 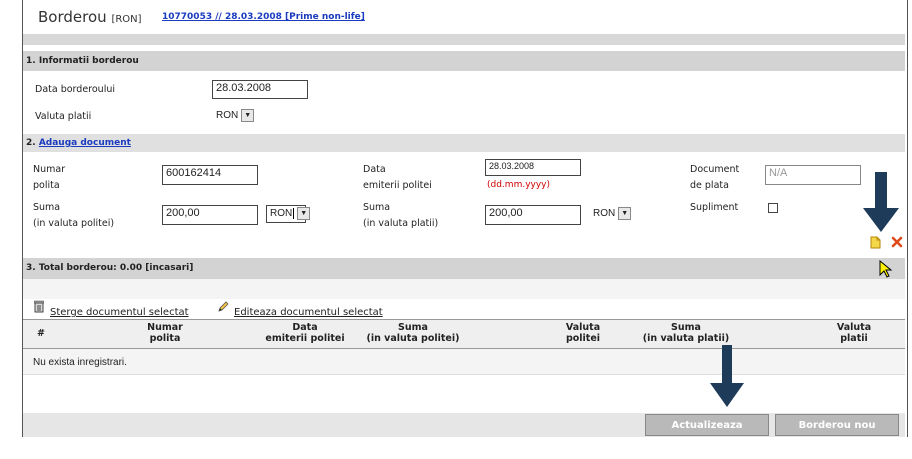 I want to click on col-index-label: #, so click(x=41, y=333).